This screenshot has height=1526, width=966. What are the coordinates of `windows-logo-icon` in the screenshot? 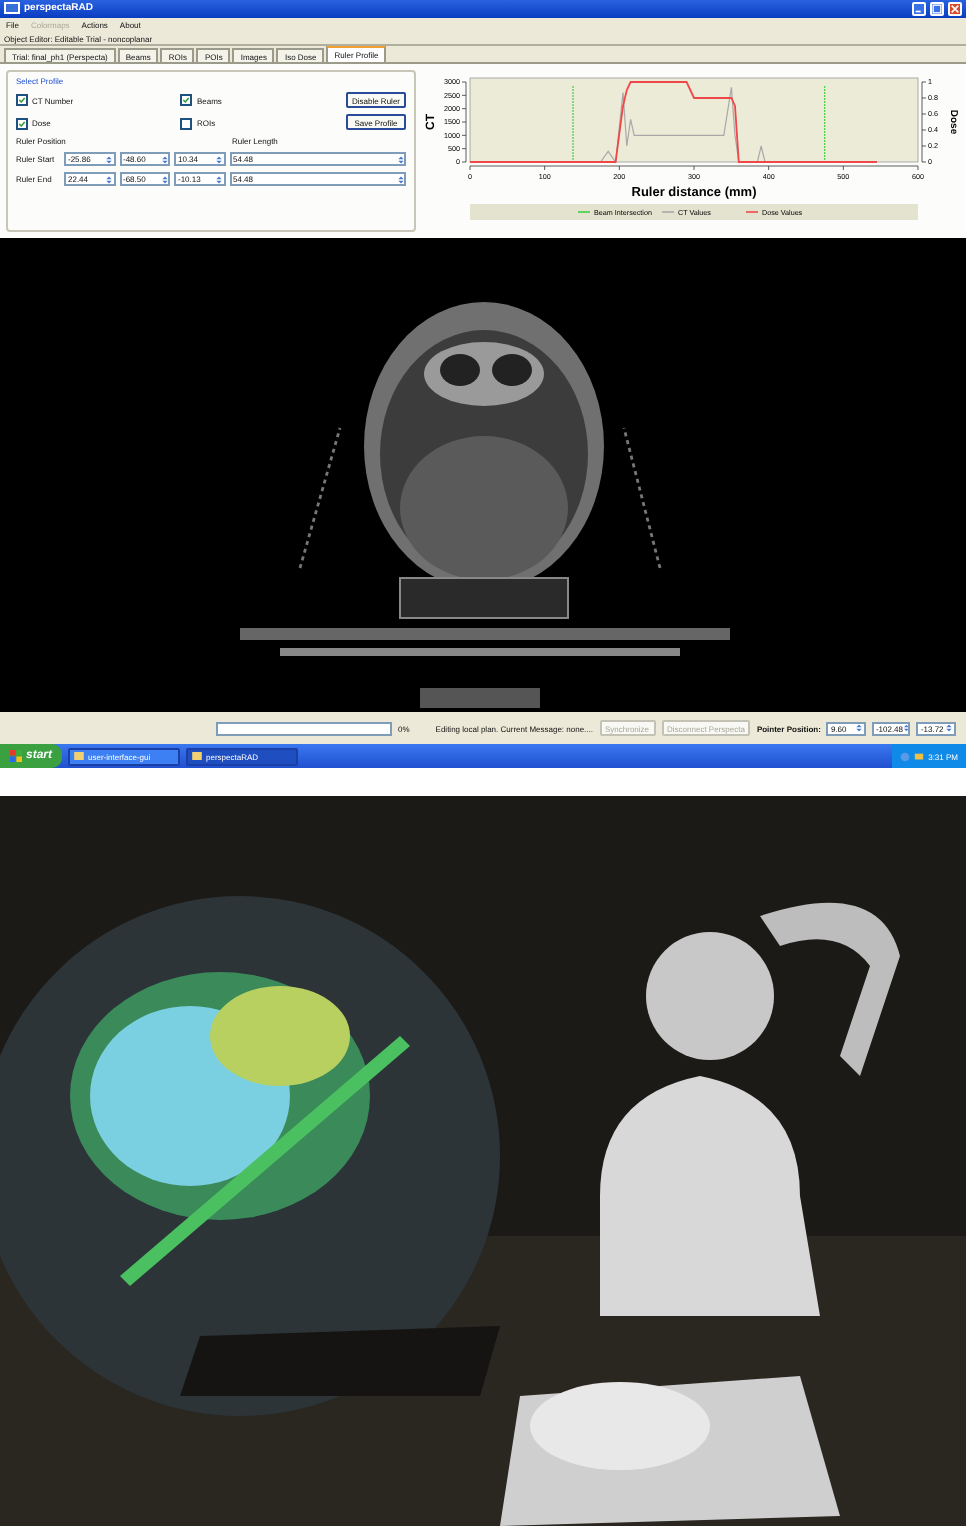 It's located at (16, 756).